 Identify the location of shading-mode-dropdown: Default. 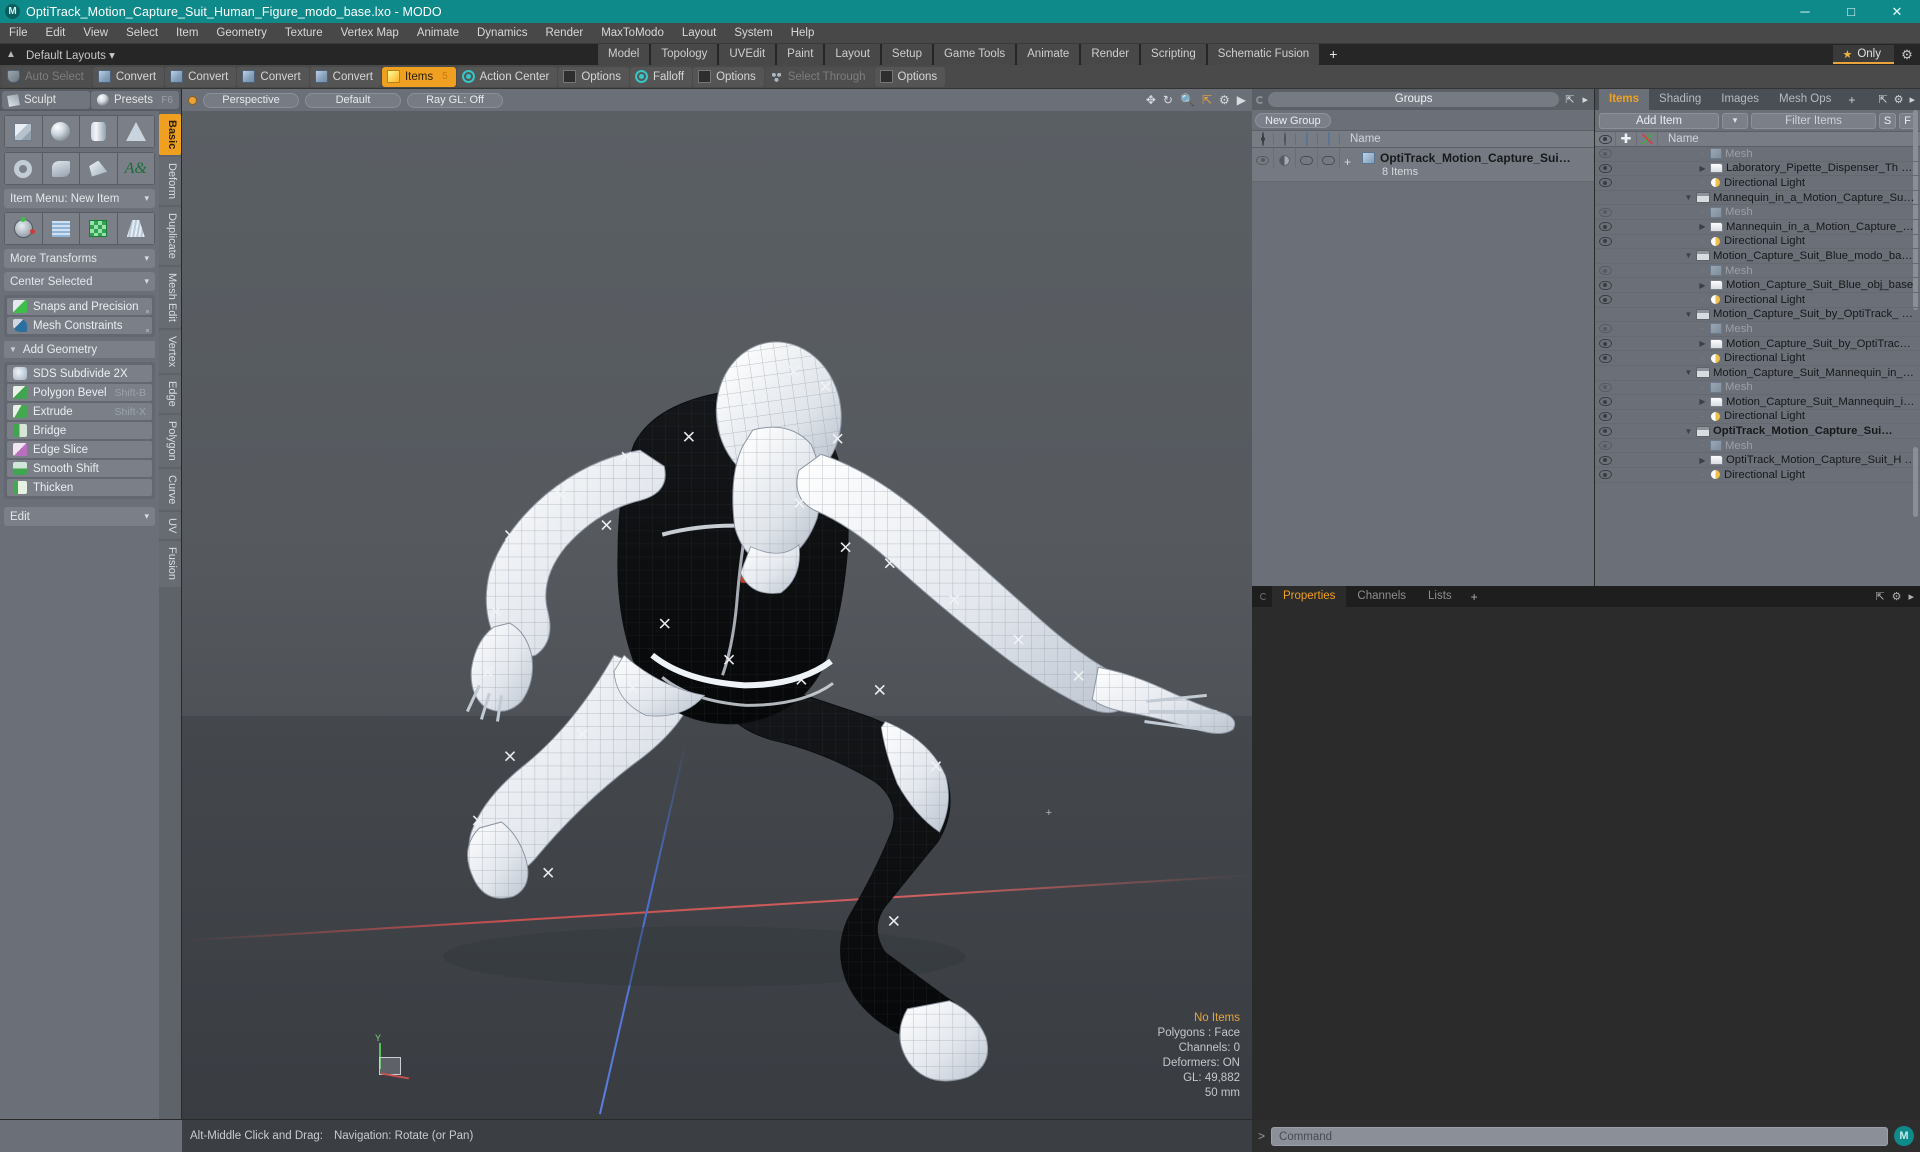
(353, 100).